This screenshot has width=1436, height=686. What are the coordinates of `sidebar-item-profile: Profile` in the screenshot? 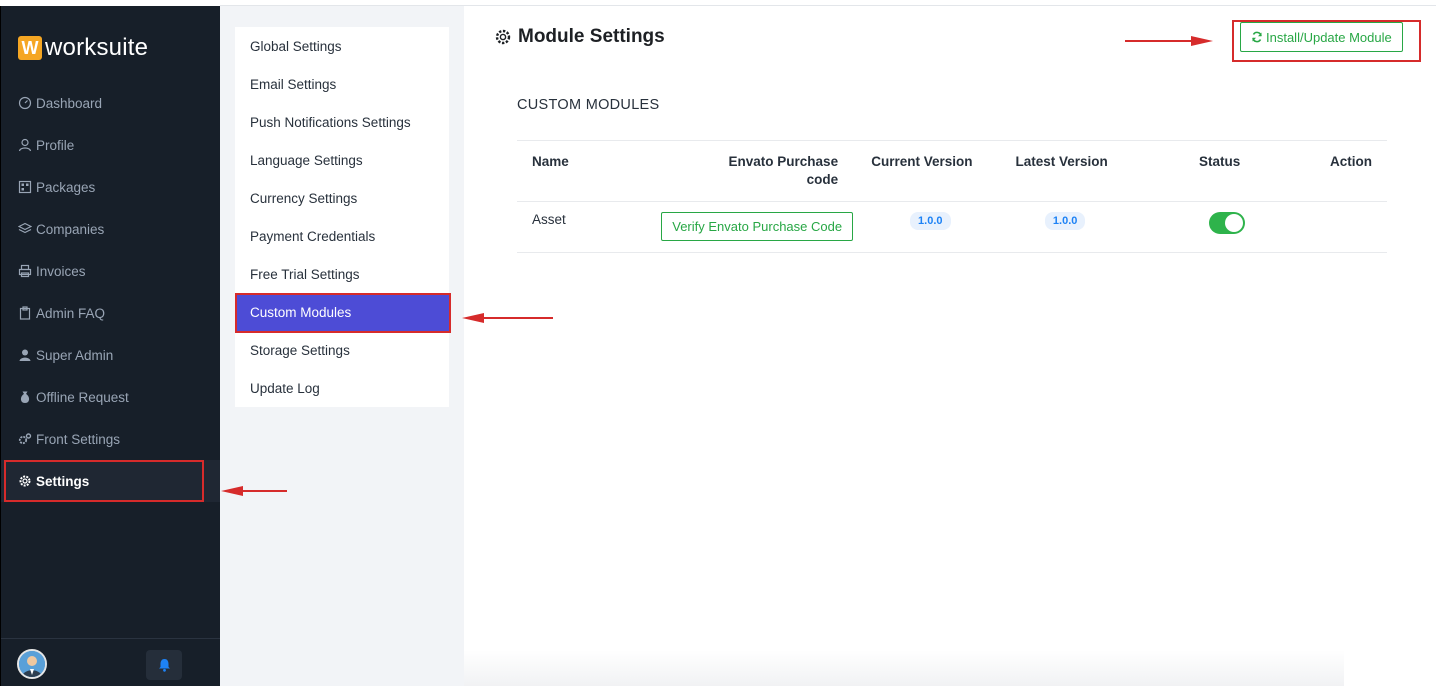 It's located at (111, 145).